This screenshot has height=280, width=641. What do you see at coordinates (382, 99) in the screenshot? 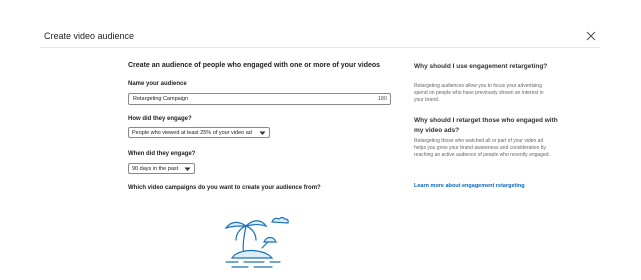
I see `character-counter: 180` at bounding box center [382, 99].